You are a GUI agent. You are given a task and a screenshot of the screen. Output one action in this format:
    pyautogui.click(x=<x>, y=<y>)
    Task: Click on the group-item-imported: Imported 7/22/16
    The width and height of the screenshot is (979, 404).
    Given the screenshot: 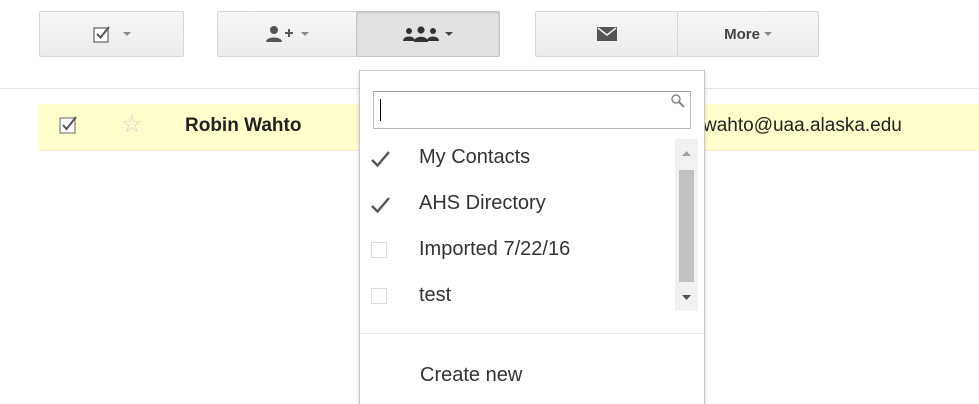 What is the action you would take?
    pyautogui.click(x=520, y=254)
    